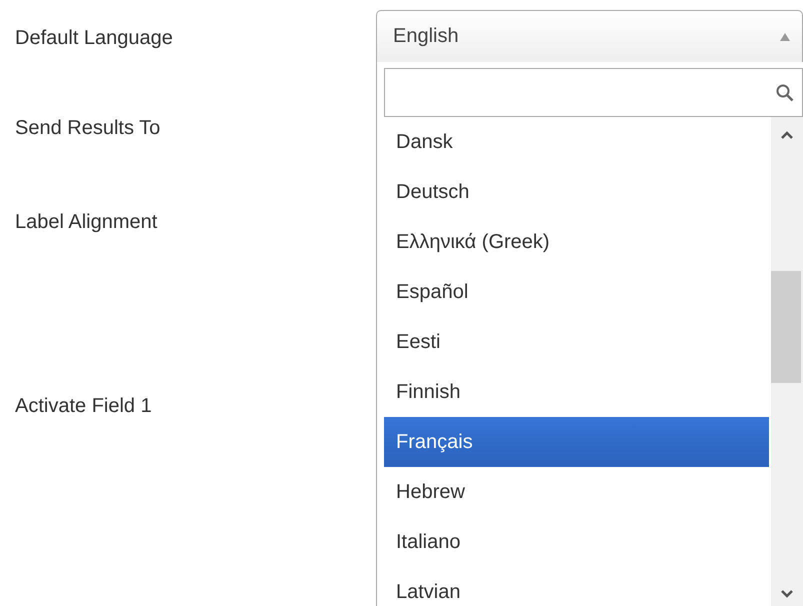 The width and height of the screenshot is (803, 606). What do you see at coordinates (576, 292) in the screenshot?
I see `language-option: Español` at bounding box center [576, 292].